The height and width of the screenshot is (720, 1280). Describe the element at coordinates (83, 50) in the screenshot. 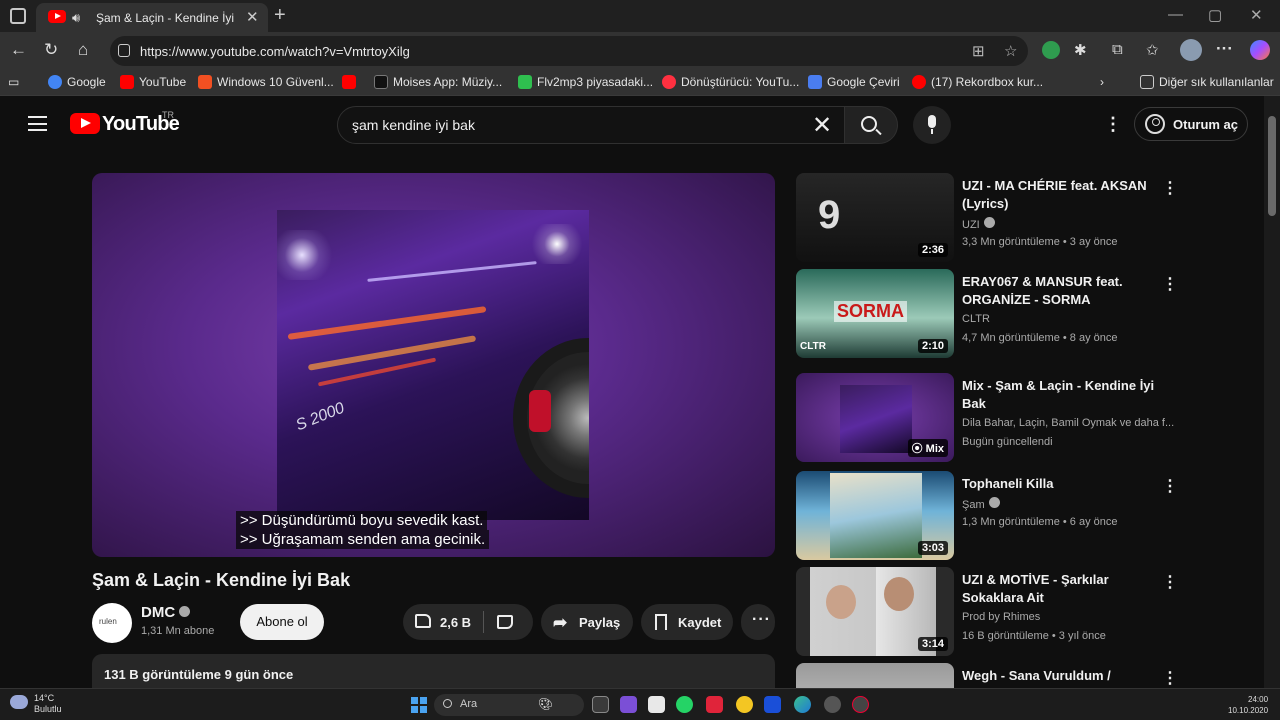

I see `home-icon: ⌂` at that location.